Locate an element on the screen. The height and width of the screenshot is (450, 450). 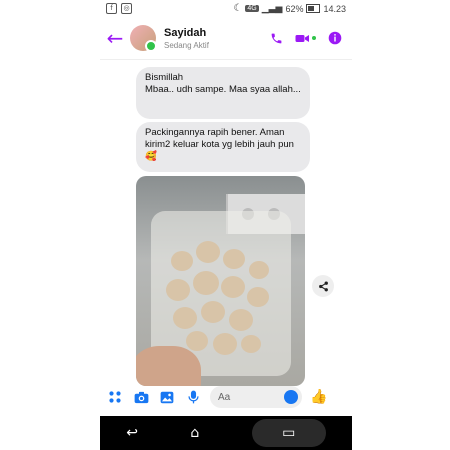
battery-icon is located at coordinates (313, 8).